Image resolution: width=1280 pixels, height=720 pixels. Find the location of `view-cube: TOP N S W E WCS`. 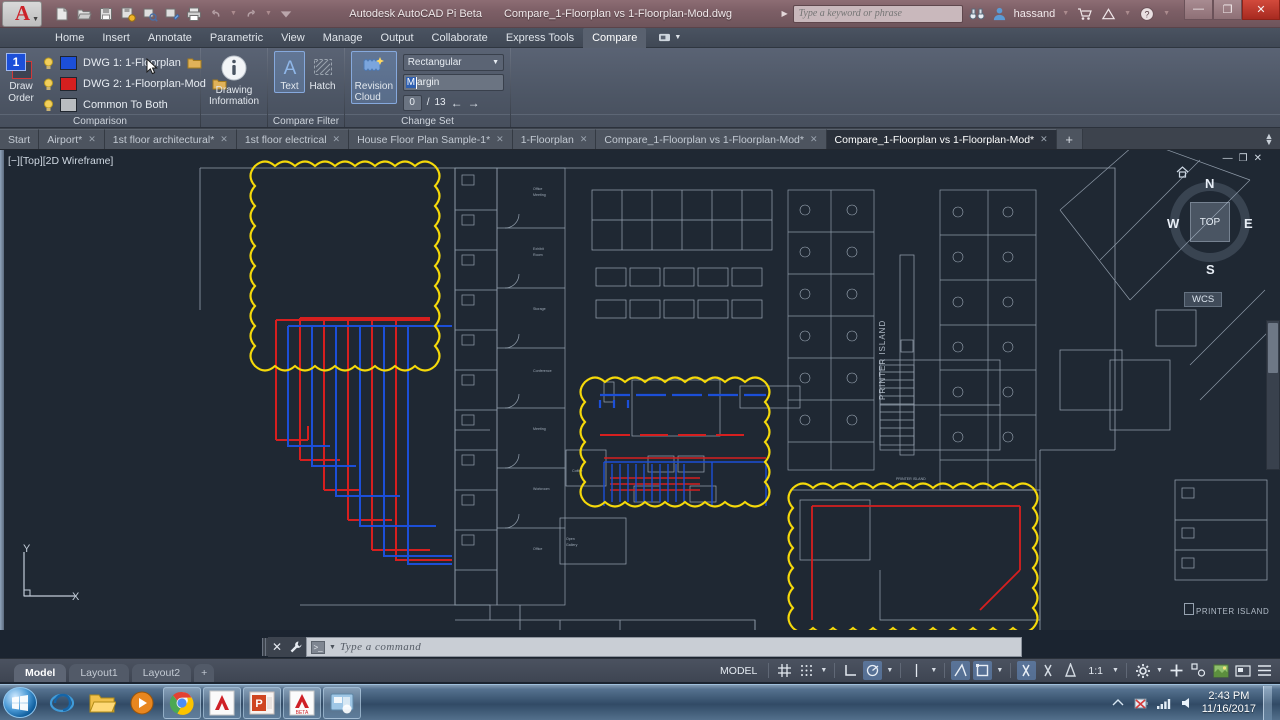

view-cube: TOP N S W E WCS is located at coordinates (1210, 236).